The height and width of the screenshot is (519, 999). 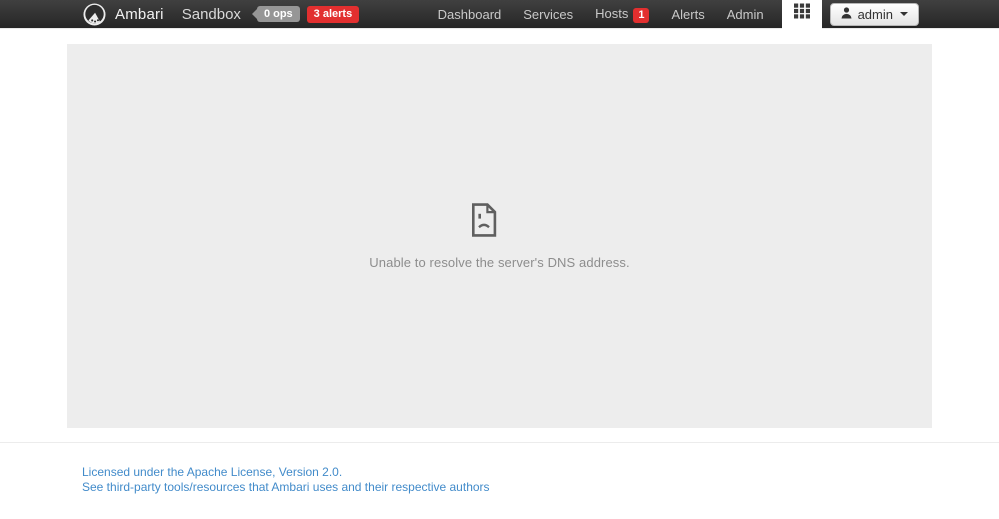 What do you see at coordinates (904, 14) in the screenshot?
I see `caret-down-icon` at bounding box center [904, 14].